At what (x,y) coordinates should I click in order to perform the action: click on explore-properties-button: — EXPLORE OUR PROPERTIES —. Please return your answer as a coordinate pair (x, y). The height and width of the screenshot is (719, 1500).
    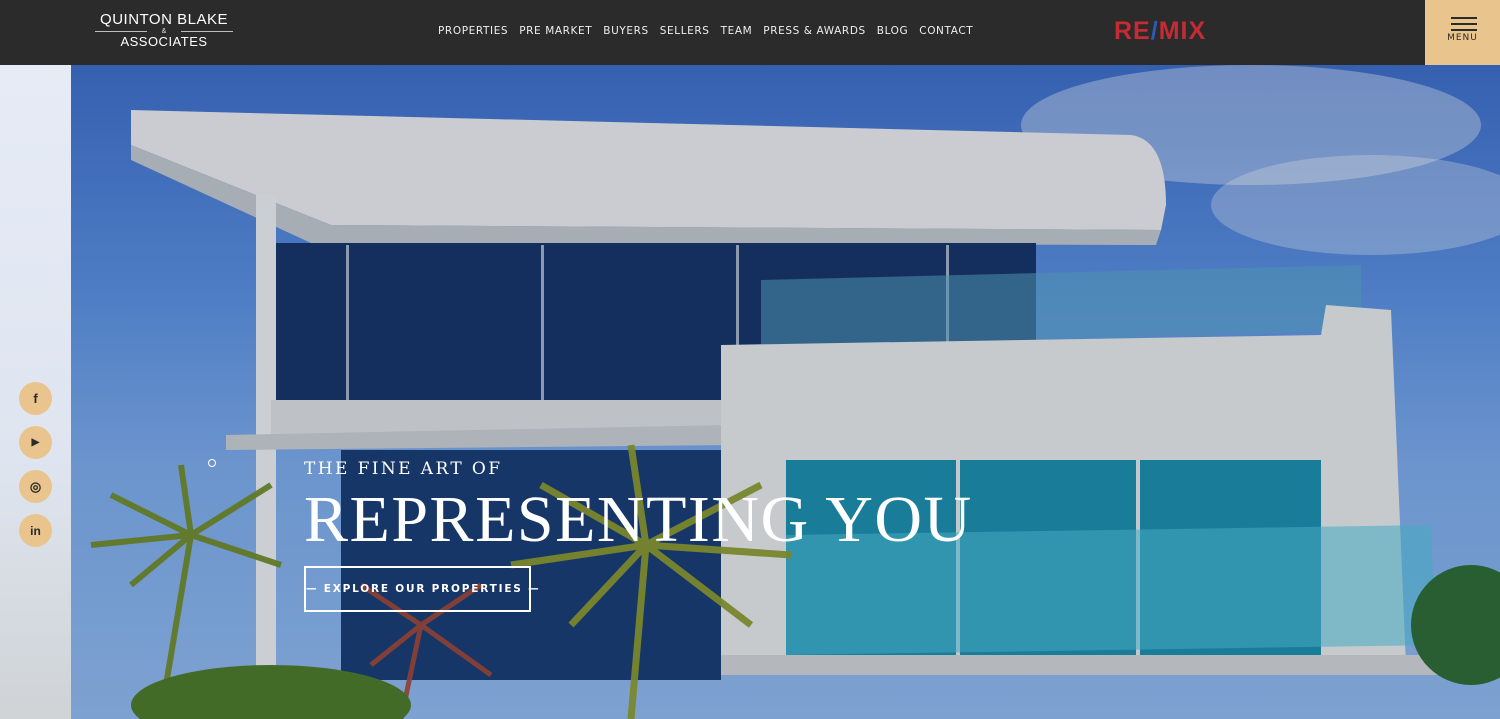
    Looking at the image, I should click on (421, 589).